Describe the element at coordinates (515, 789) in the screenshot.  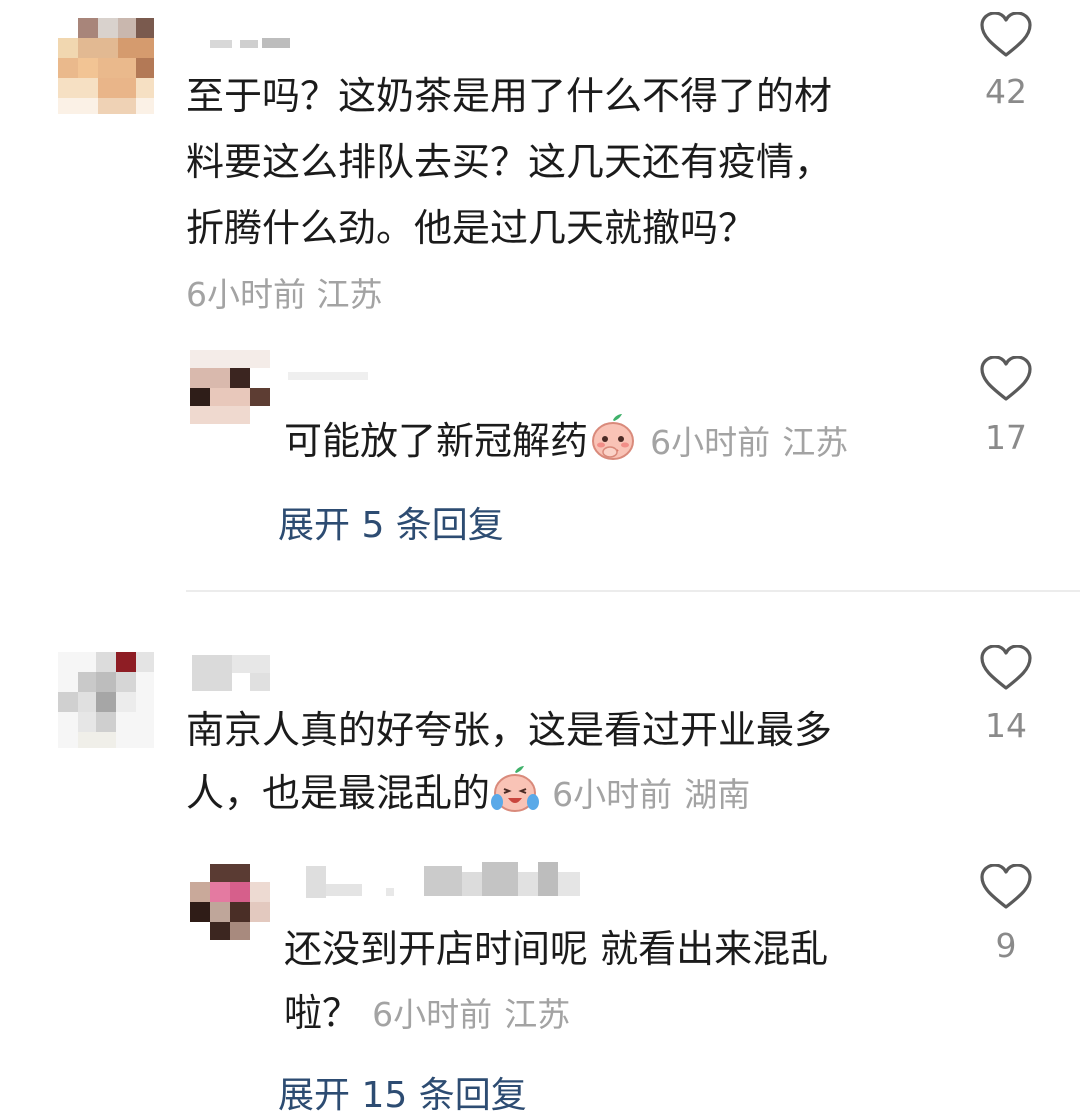
I see `peach-laugh-cry-emoji` at that location.